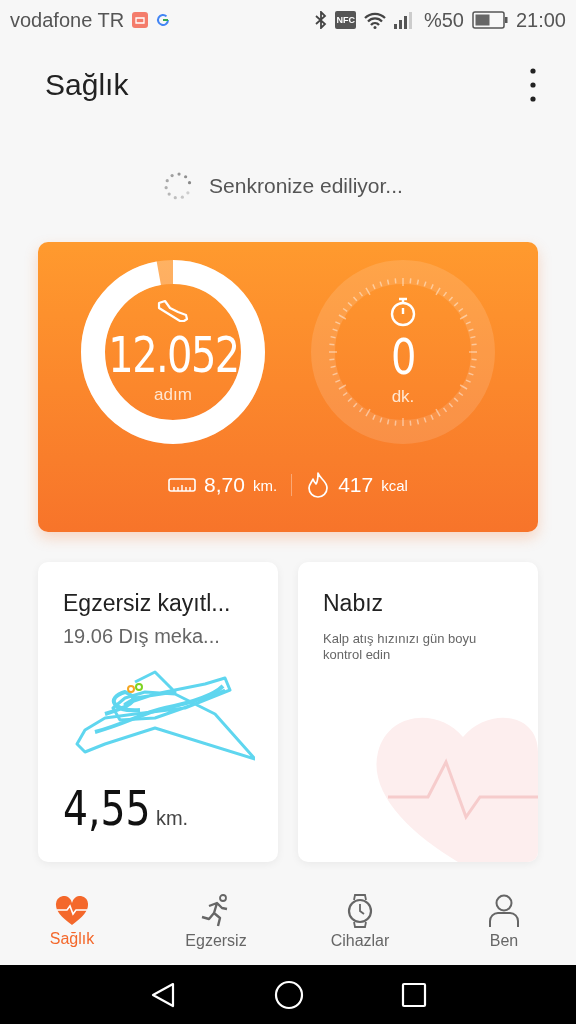  I want to click on heart-rate-card: Nabız Kalp atış hızınızı gün boyu kontrol edin, so click(418, 712).